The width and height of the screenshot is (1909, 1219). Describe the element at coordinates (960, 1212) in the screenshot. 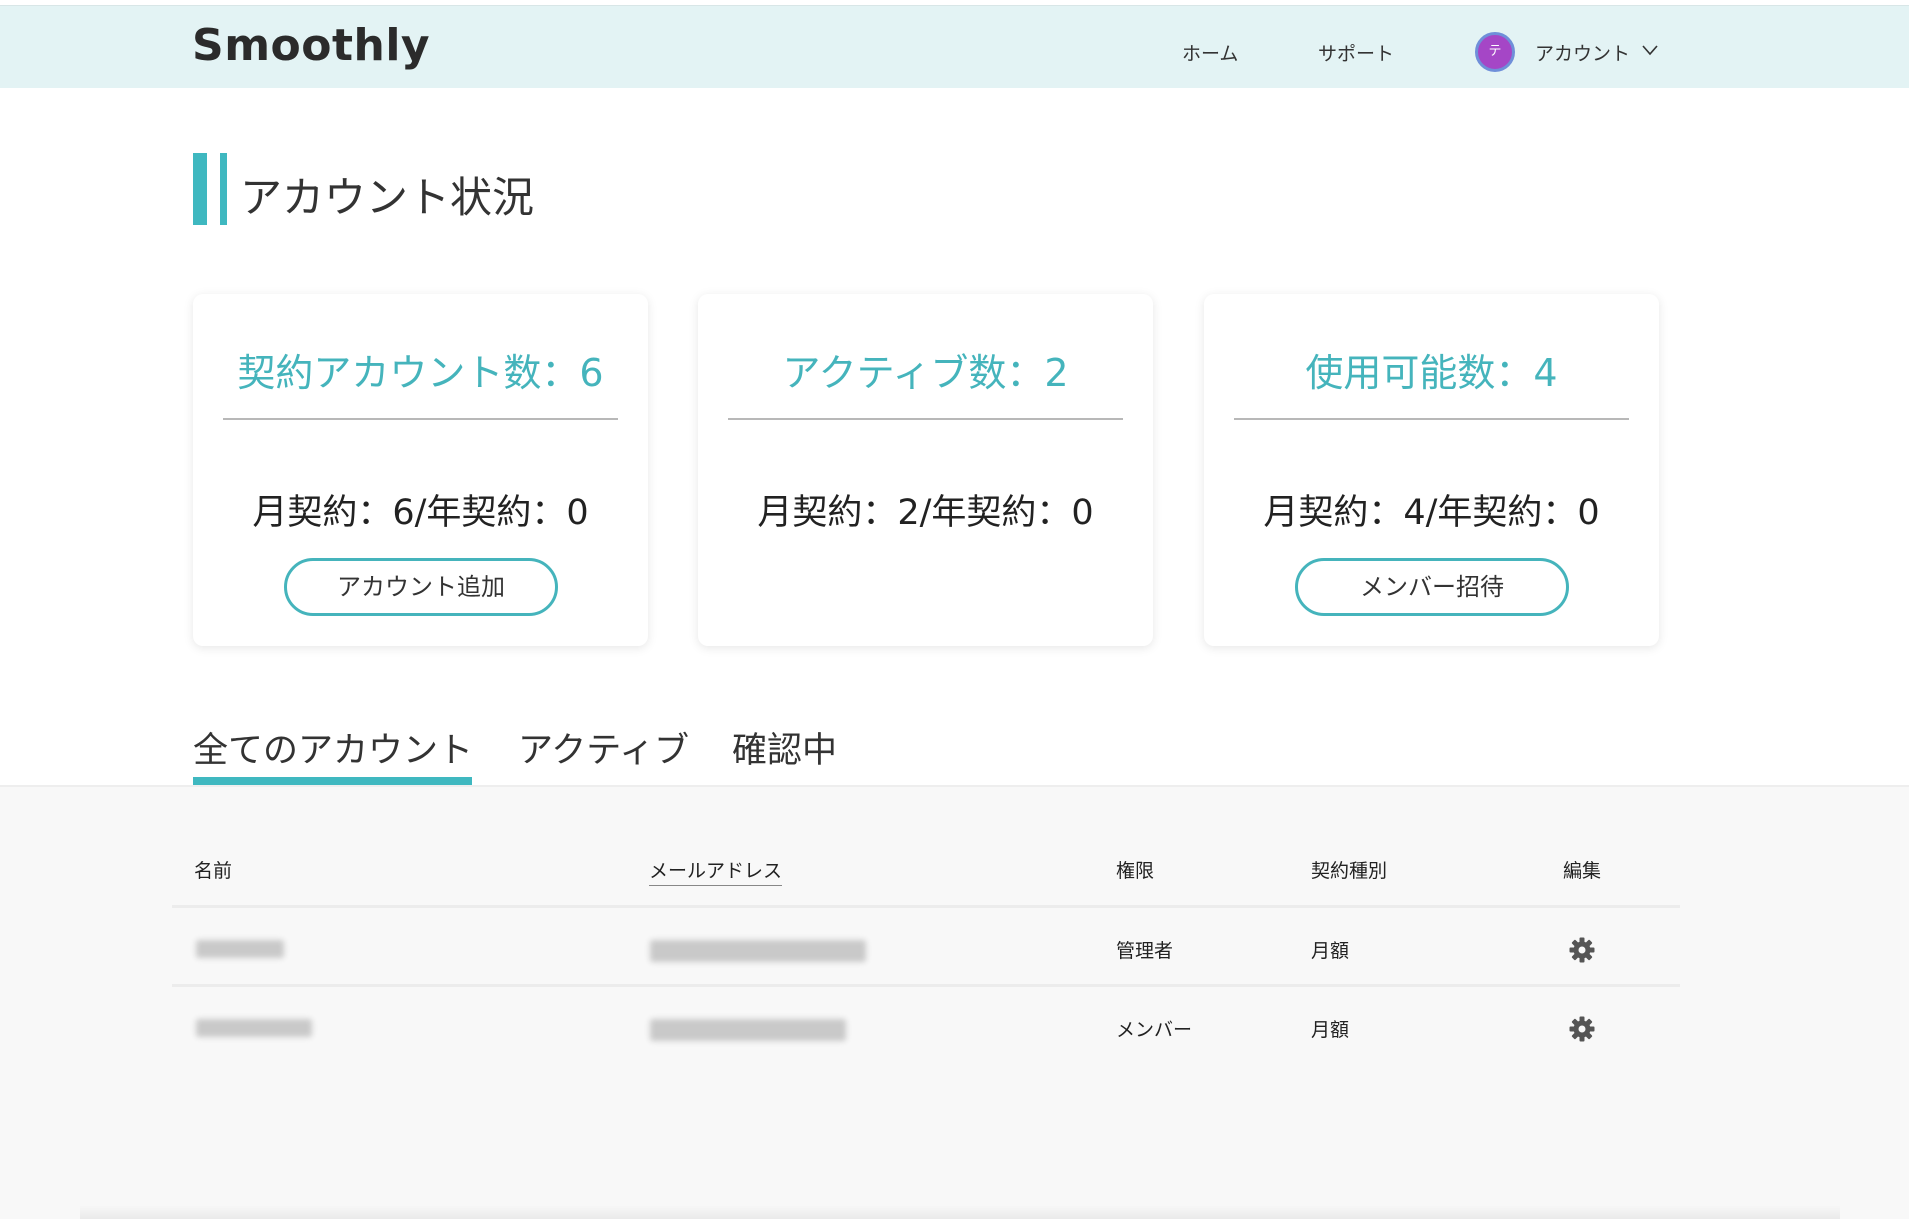

I see `bottom-edge-shadow` at that location.